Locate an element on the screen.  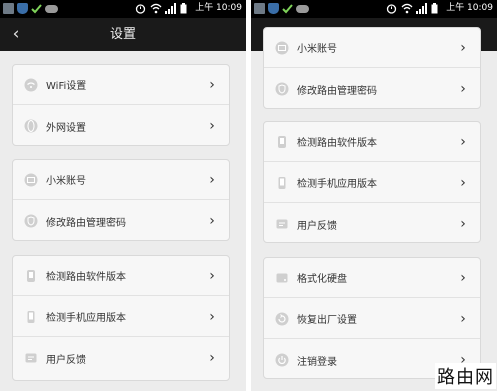
disk-icon is located at coordinates (282, 278).